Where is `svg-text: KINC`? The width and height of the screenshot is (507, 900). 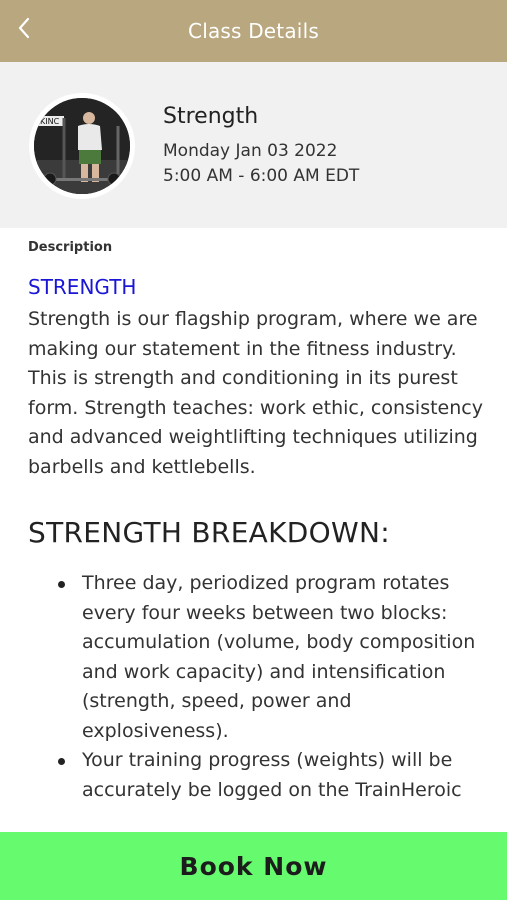 svg-text: KINC is located at coordinates (50, 121).